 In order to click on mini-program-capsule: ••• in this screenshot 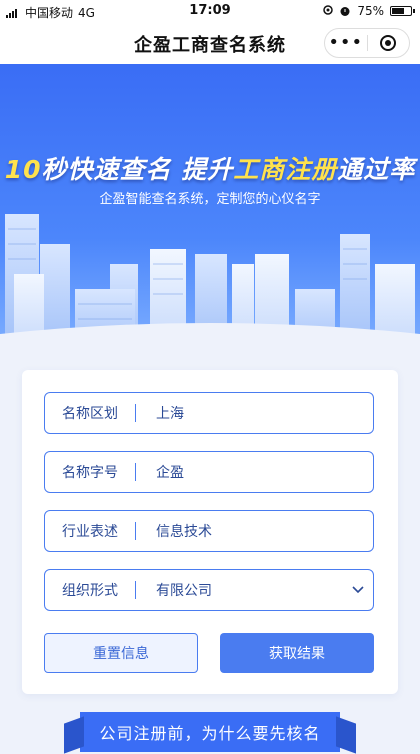, I will do `click(367, 43)`.